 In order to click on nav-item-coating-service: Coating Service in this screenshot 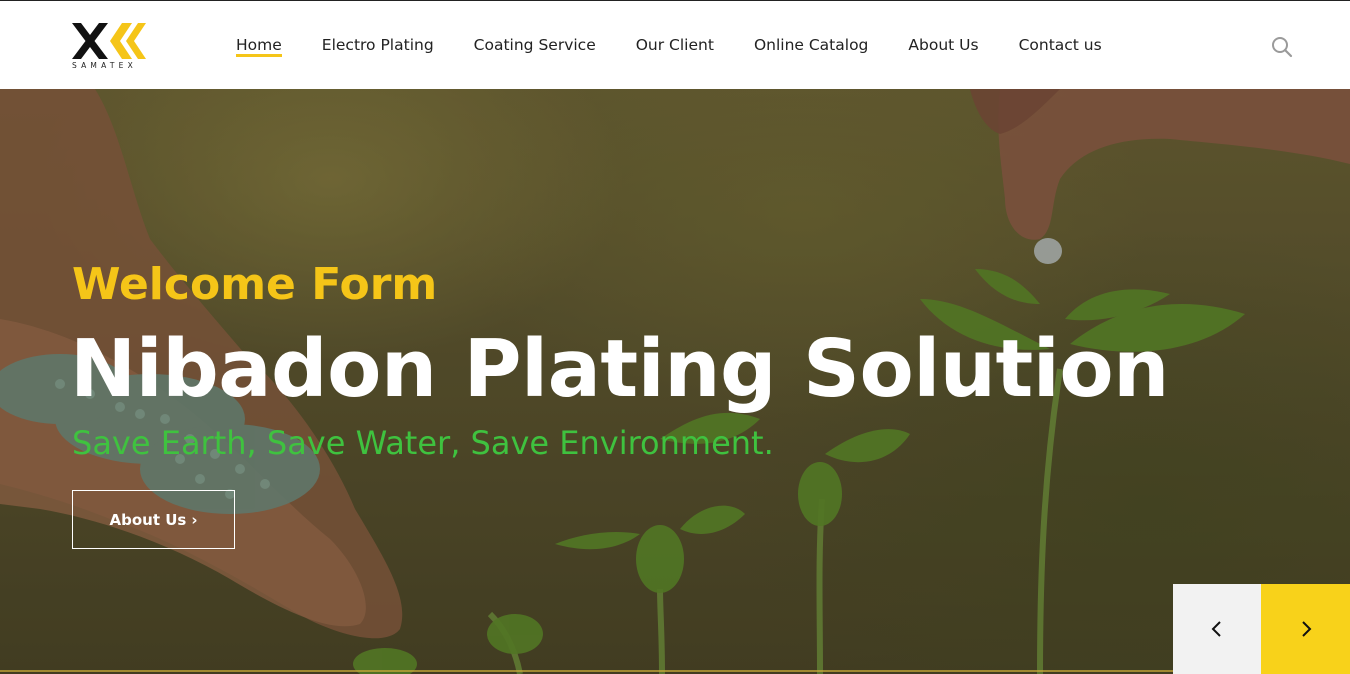, I will do `click(535, 45)`.